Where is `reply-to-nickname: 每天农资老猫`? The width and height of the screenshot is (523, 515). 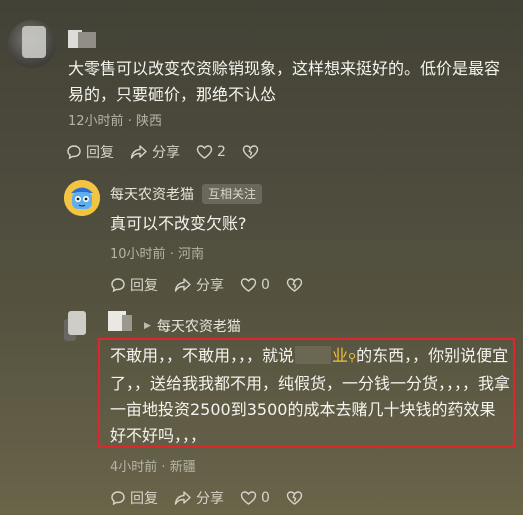
reply-to-nickname: 每天农资老猫 is located at coordinates (199, 326).